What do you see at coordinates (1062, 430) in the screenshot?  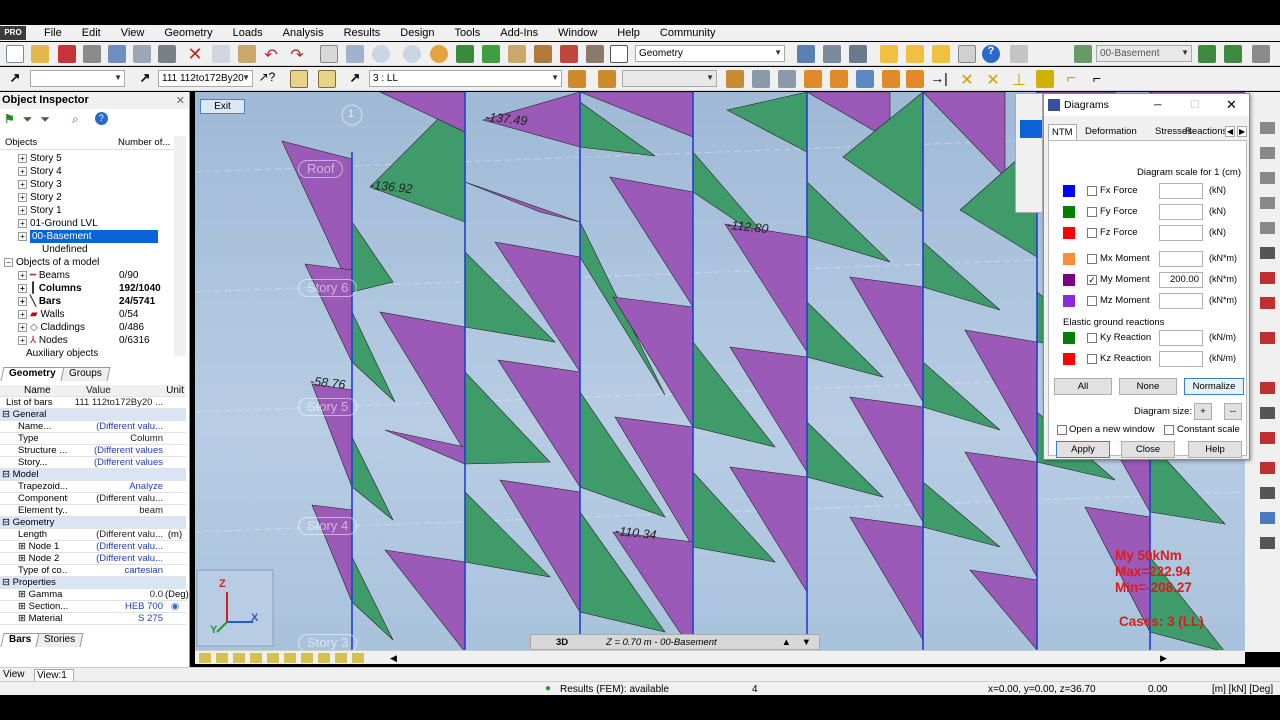 I see `open-new-window-checkbox` at bounding box center [1062, 430].